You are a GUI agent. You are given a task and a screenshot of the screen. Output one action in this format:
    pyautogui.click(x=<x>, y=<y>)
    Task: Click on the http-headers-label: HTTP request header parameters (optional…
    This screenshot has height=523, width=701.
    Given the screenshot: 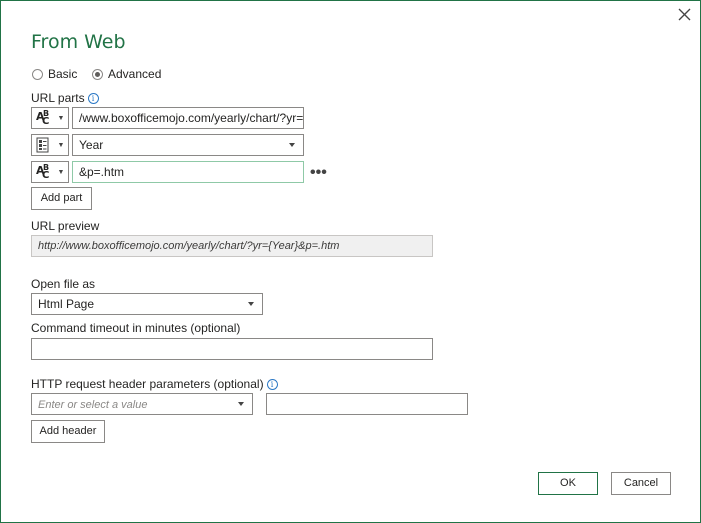 What is the action you would take?
    pyautogui.click(x=147, y=384)
    